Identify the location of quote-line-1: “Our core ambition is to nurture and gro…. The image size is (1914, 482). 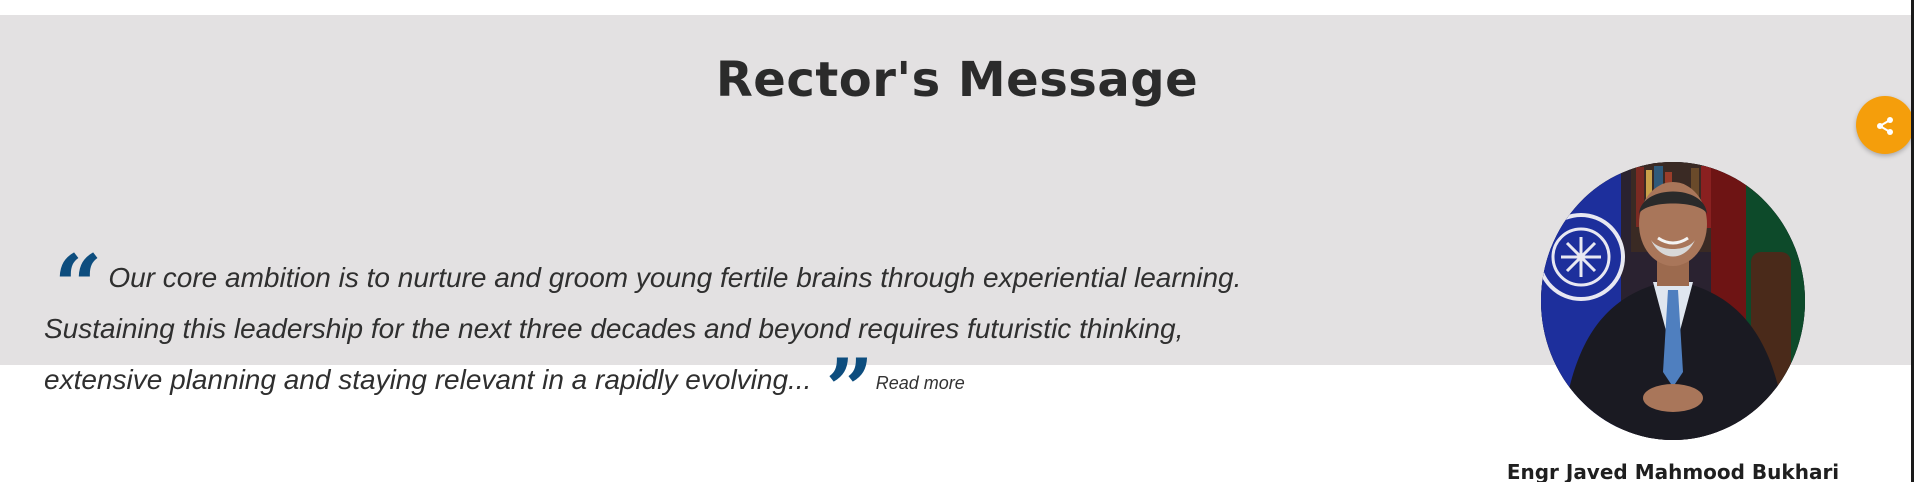
(648, 285).